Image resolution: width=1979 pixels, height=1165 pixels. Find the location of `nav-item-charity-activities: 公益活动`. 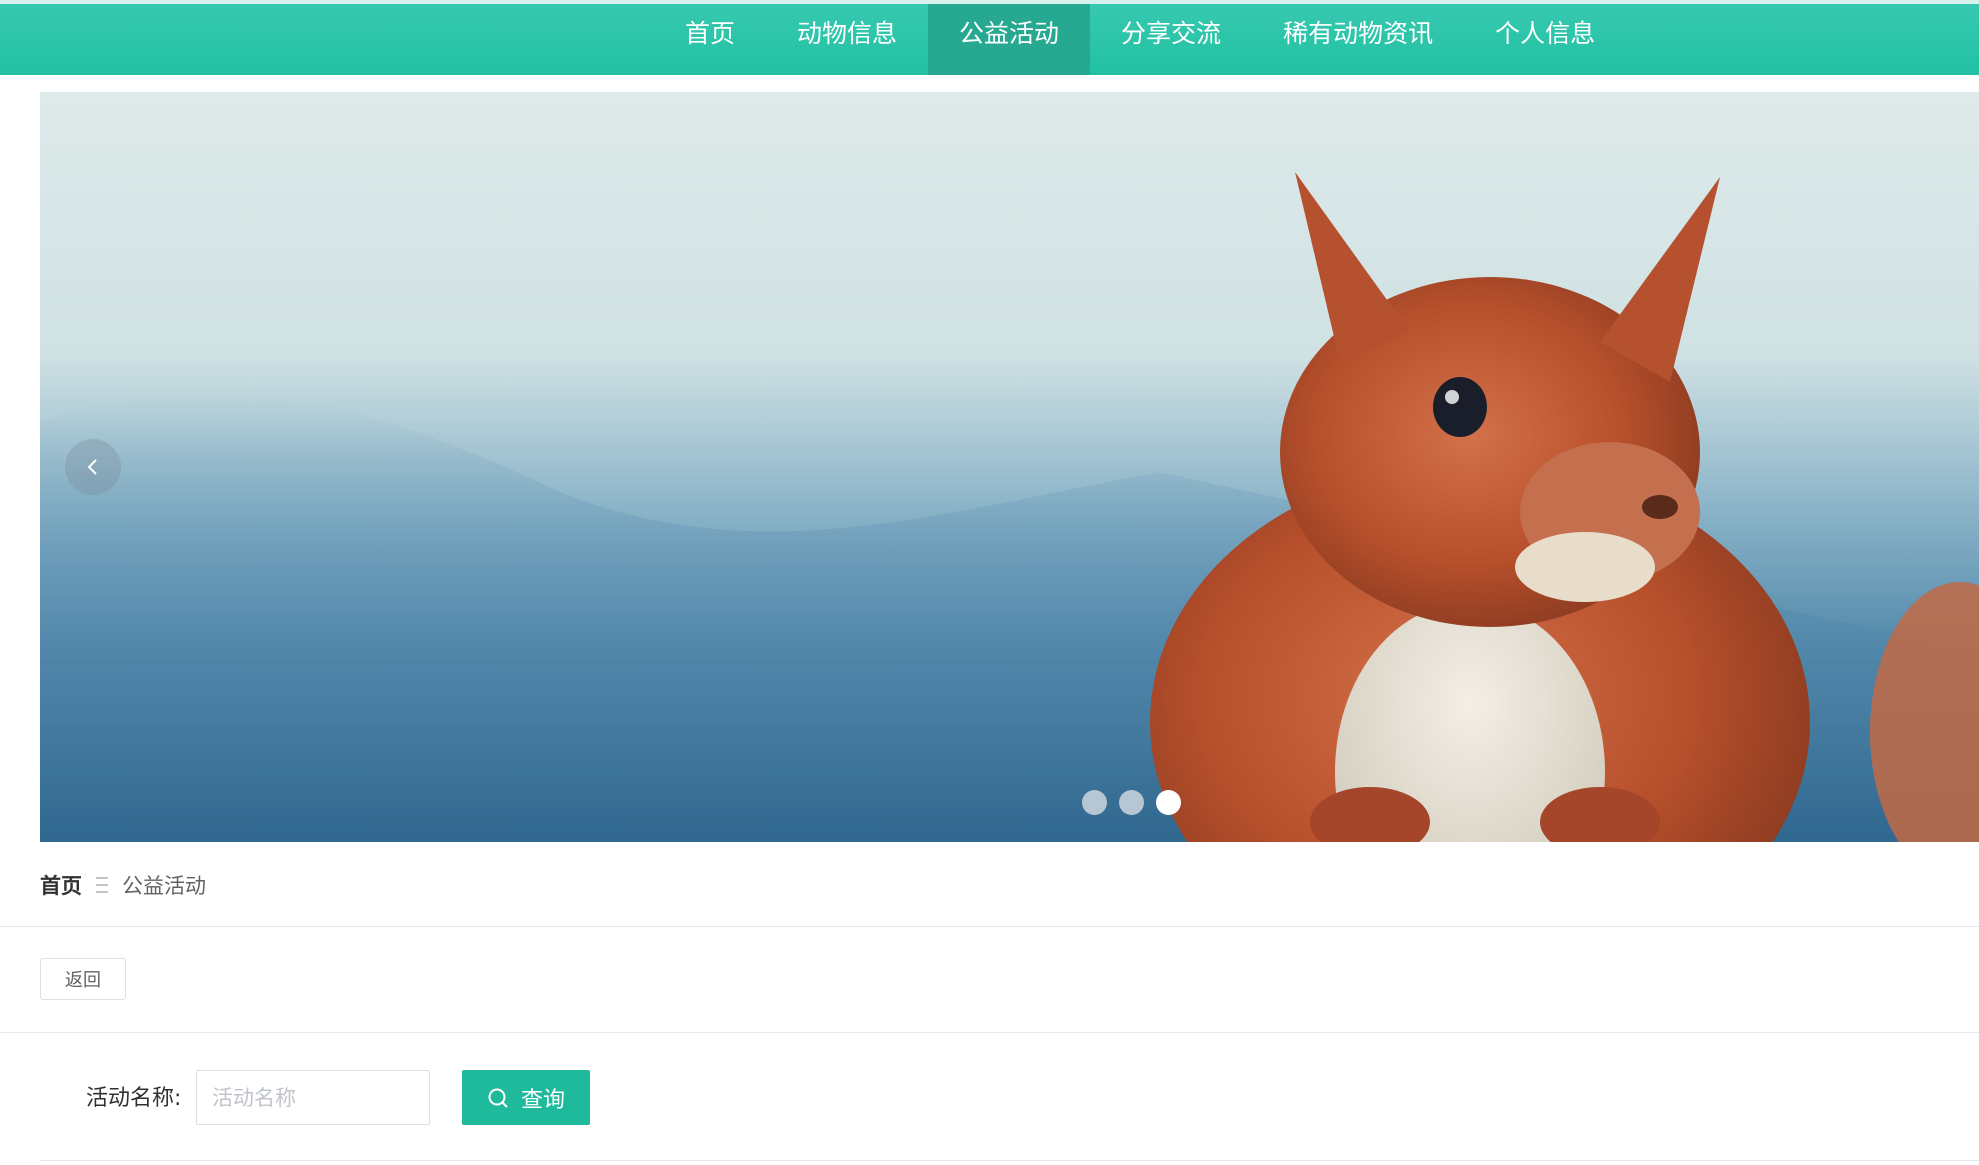

nav-item-charity-activities: 公益活动 is located at coordinates (1009, 39).